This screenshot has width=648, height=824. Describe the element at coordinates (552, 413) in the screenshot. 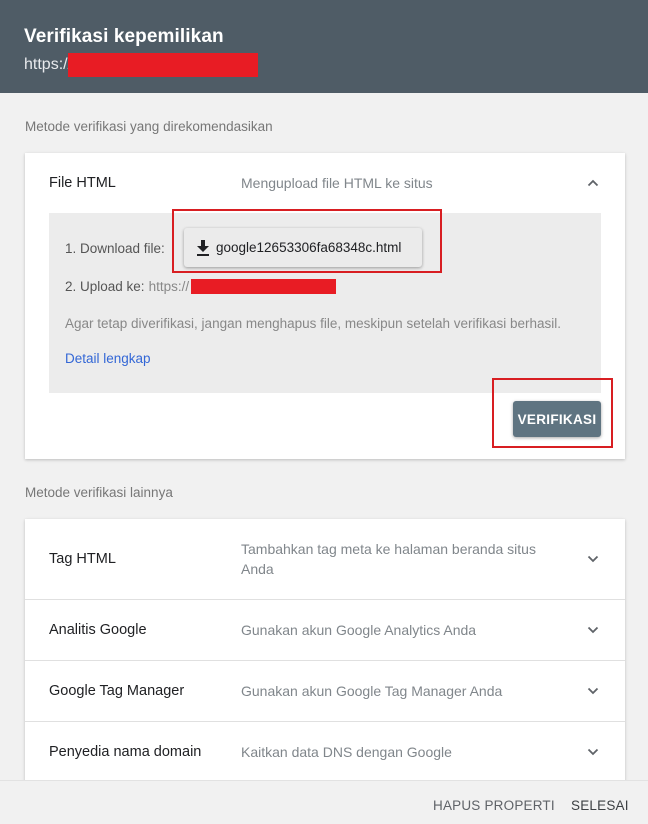

I see `highlight-box-verify` at that location.